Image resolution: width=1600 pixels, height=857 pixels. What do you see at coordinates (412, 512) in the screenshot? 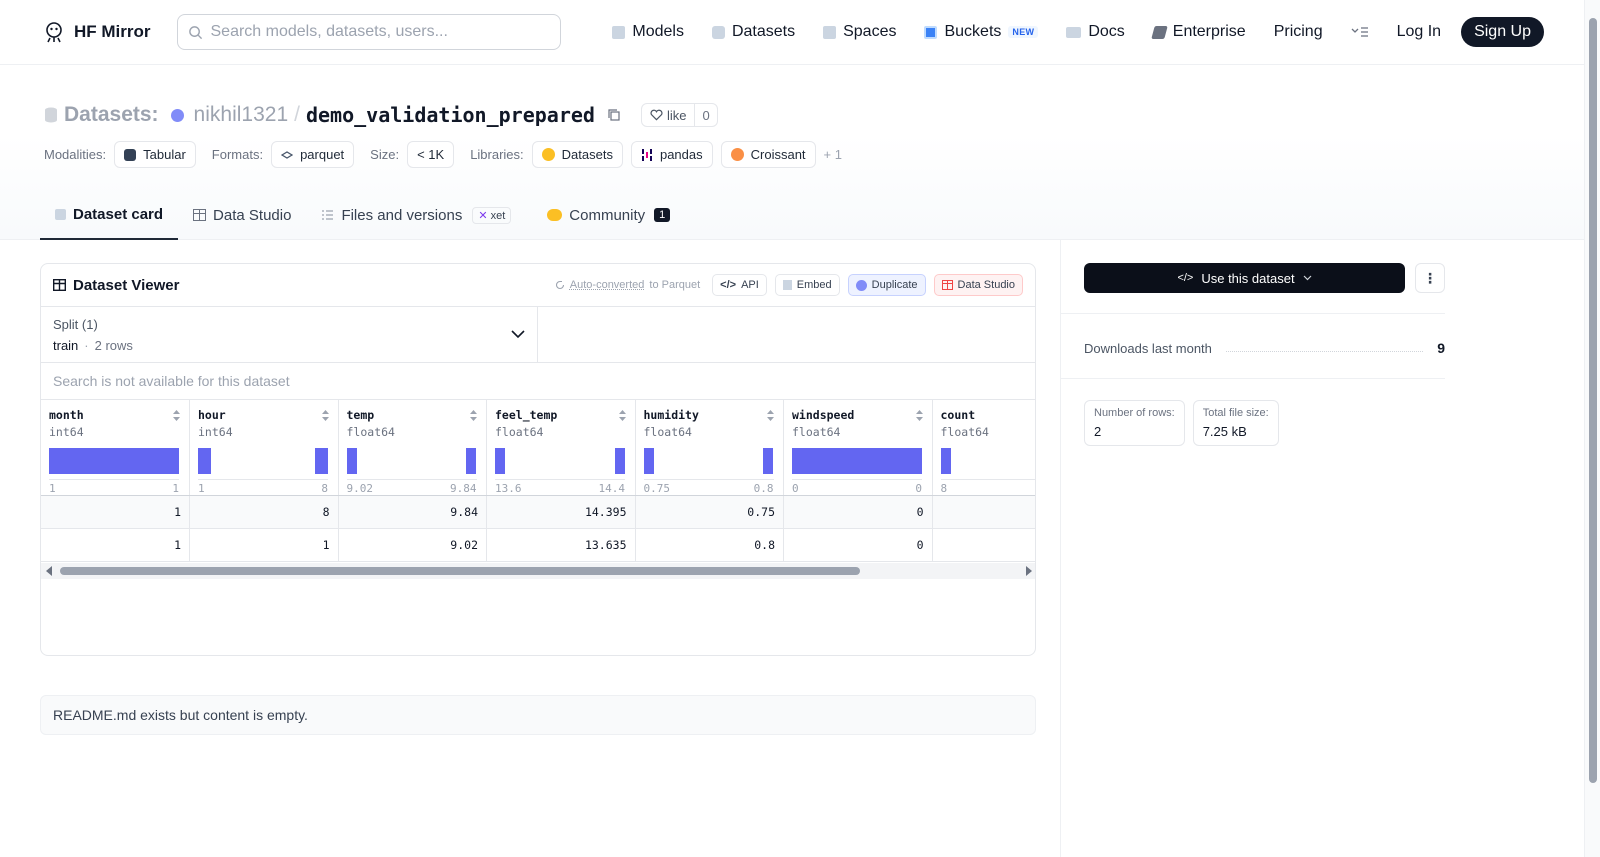
I see `table-cell: 9.84` at bounding box center [412, 512].